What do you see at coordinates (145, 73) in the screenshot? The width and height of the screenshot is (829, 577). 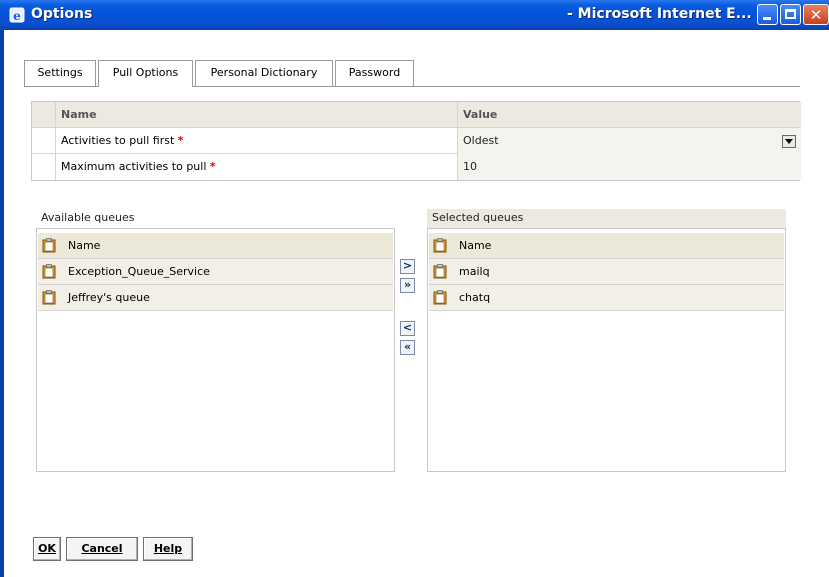 I see `tab-pull-options: Pull Options` at bounding box center [145, 73].